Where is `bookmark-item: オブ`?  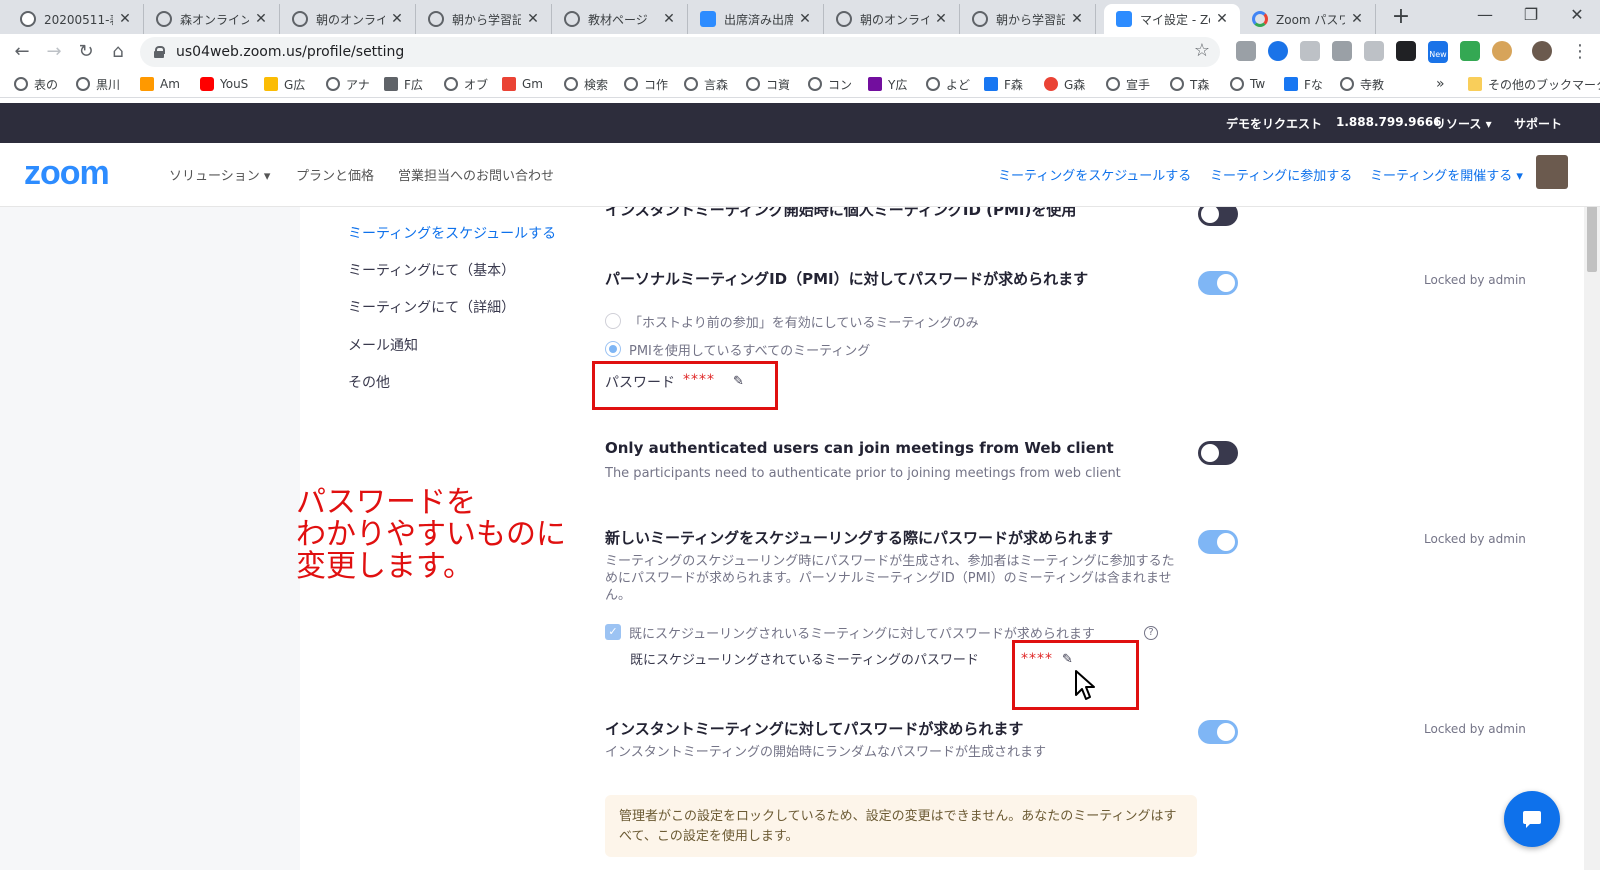
bookmark-item: オブ is located at coordinates (466, 84).